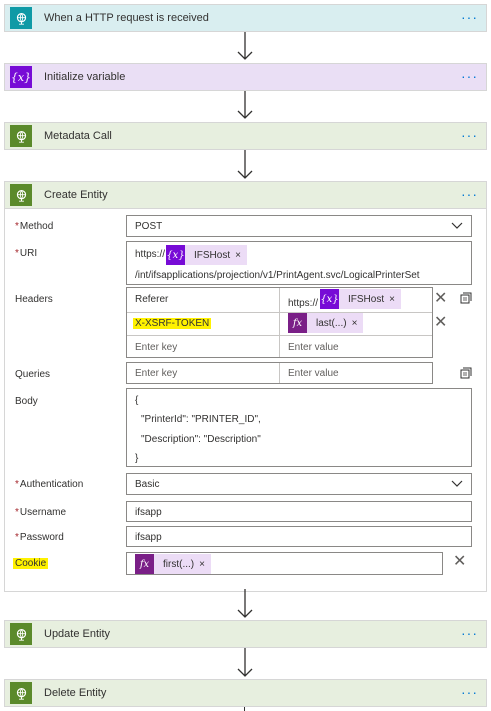  What do you see at coordinates (151, 299) in the screenshot?
I see `header-key-input: Referer` at bounding box center [151, 299].